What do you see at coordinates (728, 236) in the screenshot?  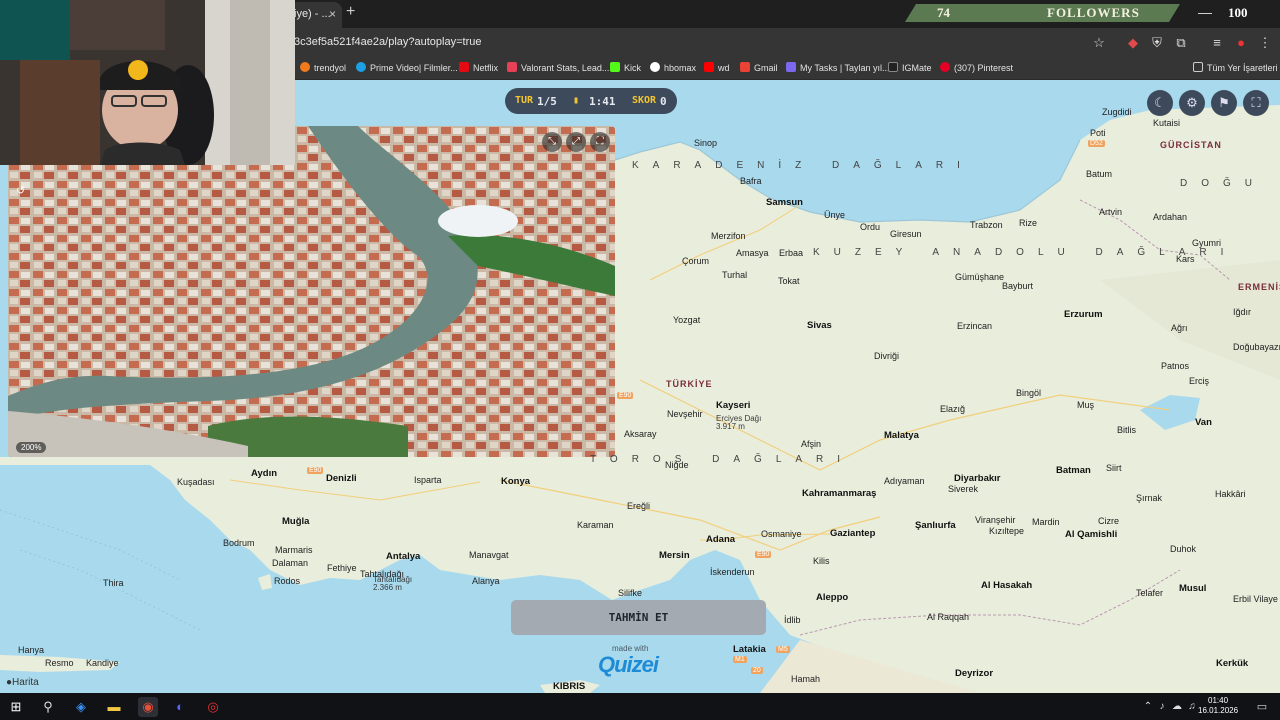 I see `city-label: Merzifon` at bounding box center [728, 236].